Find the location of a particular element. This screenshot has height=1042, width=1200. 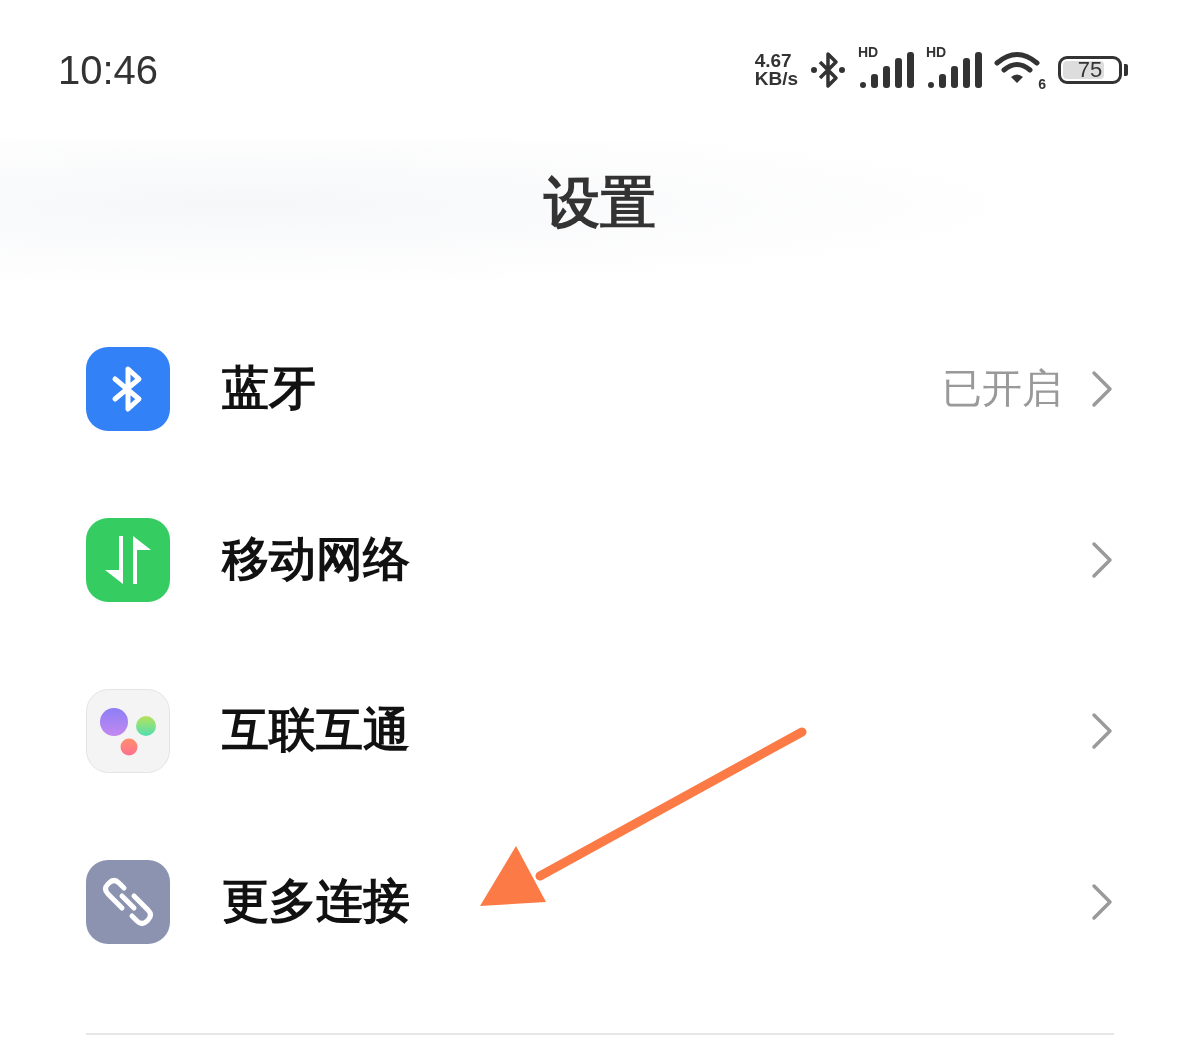

data-arrows-icon is located at coordinates (128, 559).